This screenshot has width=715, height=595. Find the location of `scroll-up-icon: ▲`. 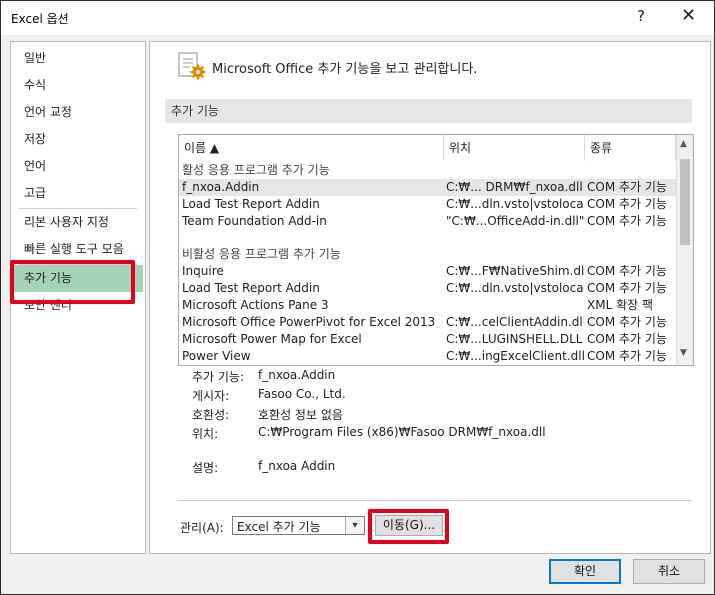

scroll-up-icon: ▲ is located at coordinates (683, 144).